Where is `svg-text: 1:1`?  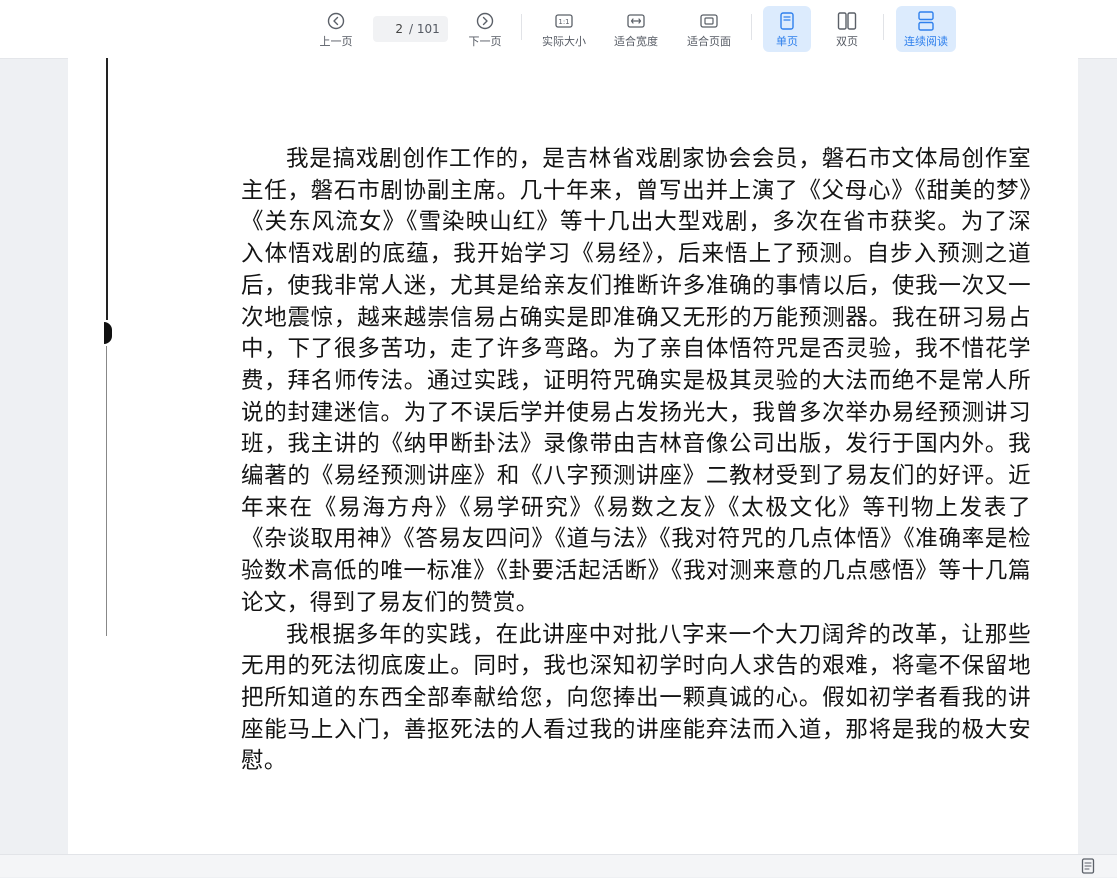 svg-text: 1:1 is located at coordinates (563, 22).